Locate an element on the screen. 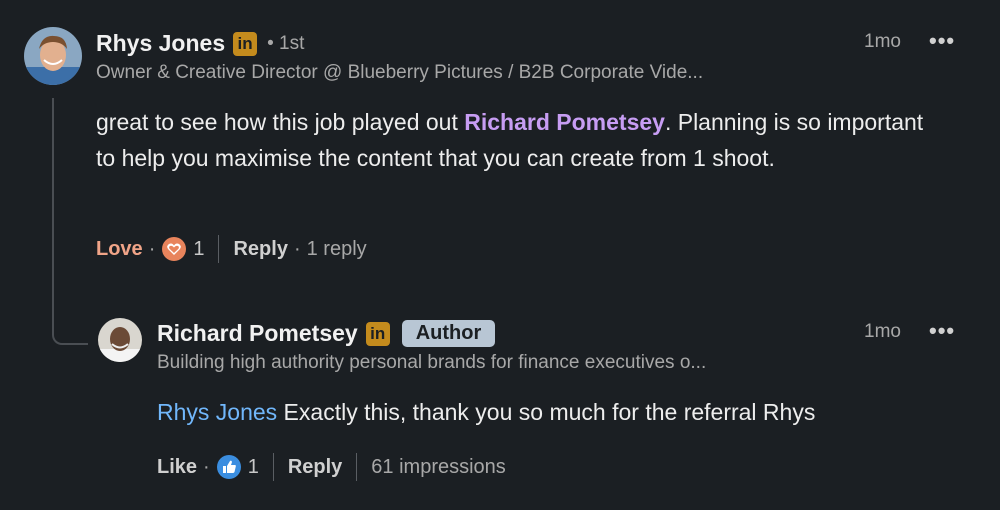 Image resolution: width=1000 pixels, height=510 pixels. thread-connector-line is located at coordinates (70, 221).